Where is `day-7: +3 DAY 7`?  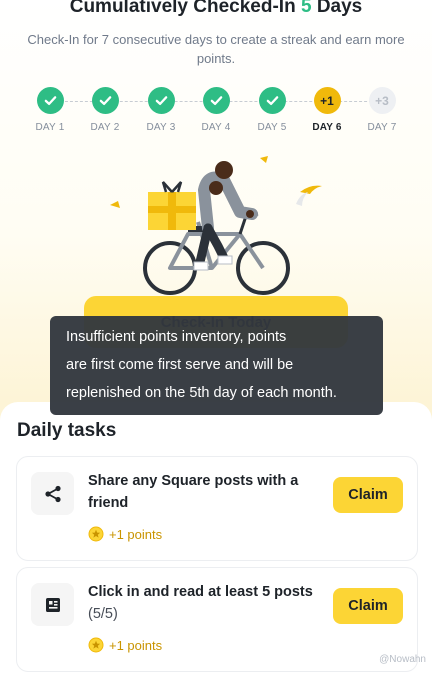
day-7: +3 DAY 7 is located at coordinates (382, 108).